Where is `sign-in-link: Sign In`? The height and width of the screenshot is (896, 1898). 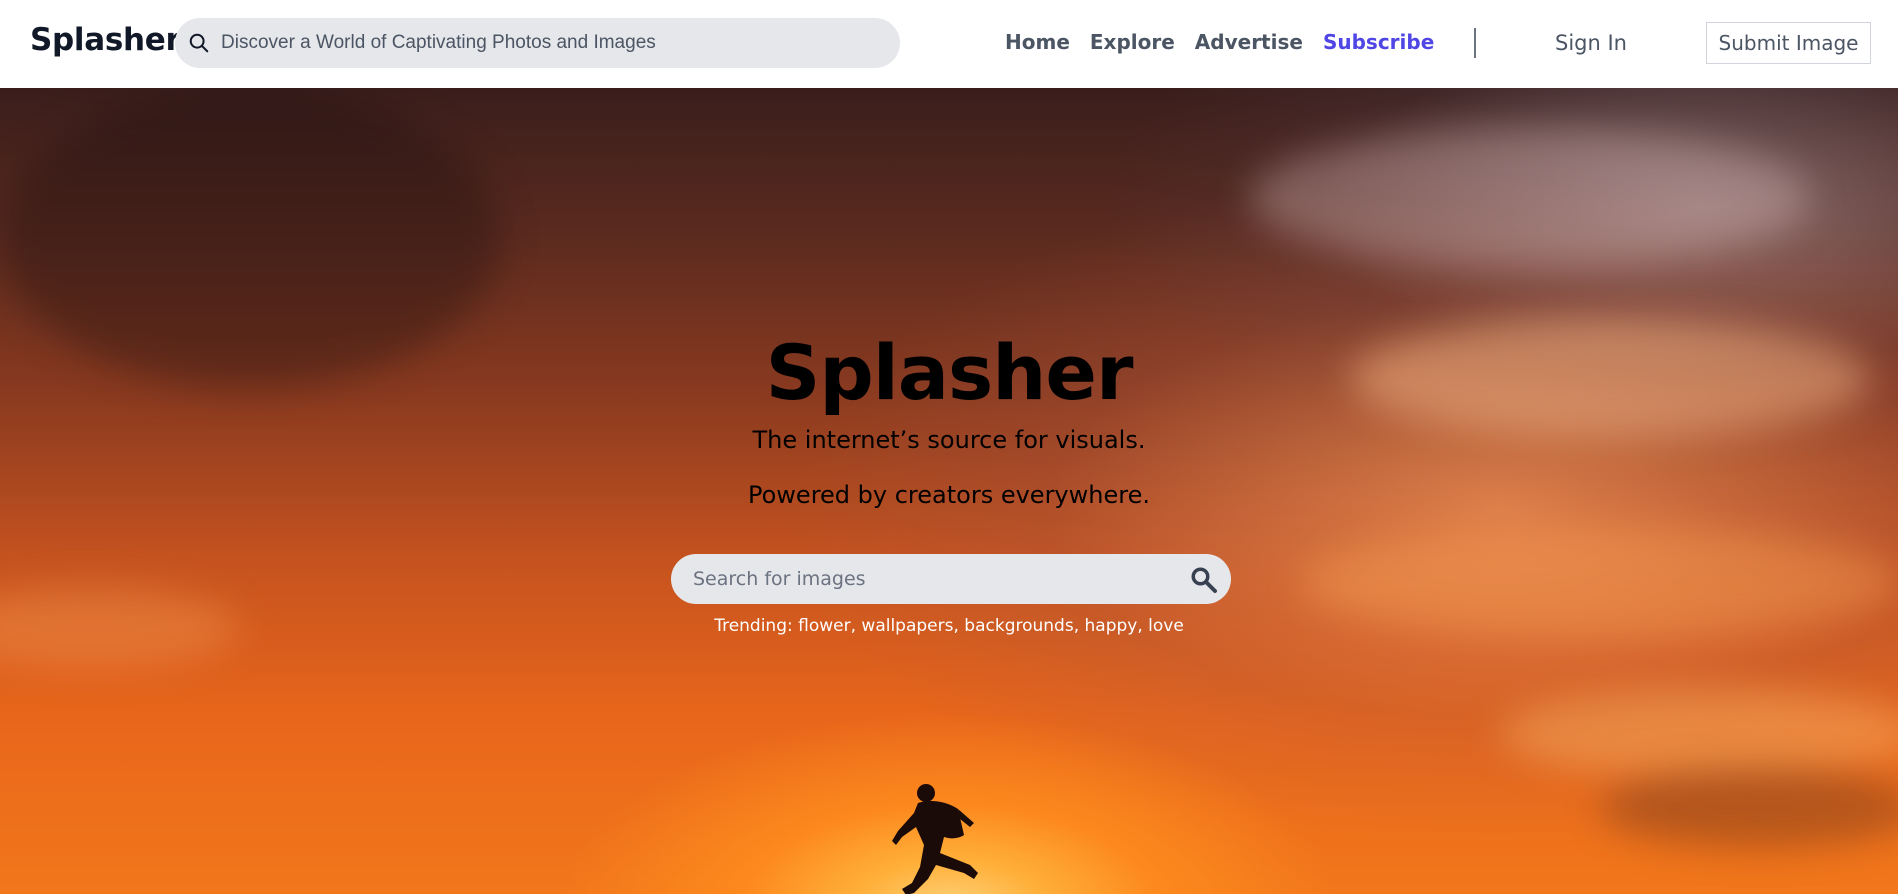
sign-in-link: Sign In is located at coordinates (1591, 43).